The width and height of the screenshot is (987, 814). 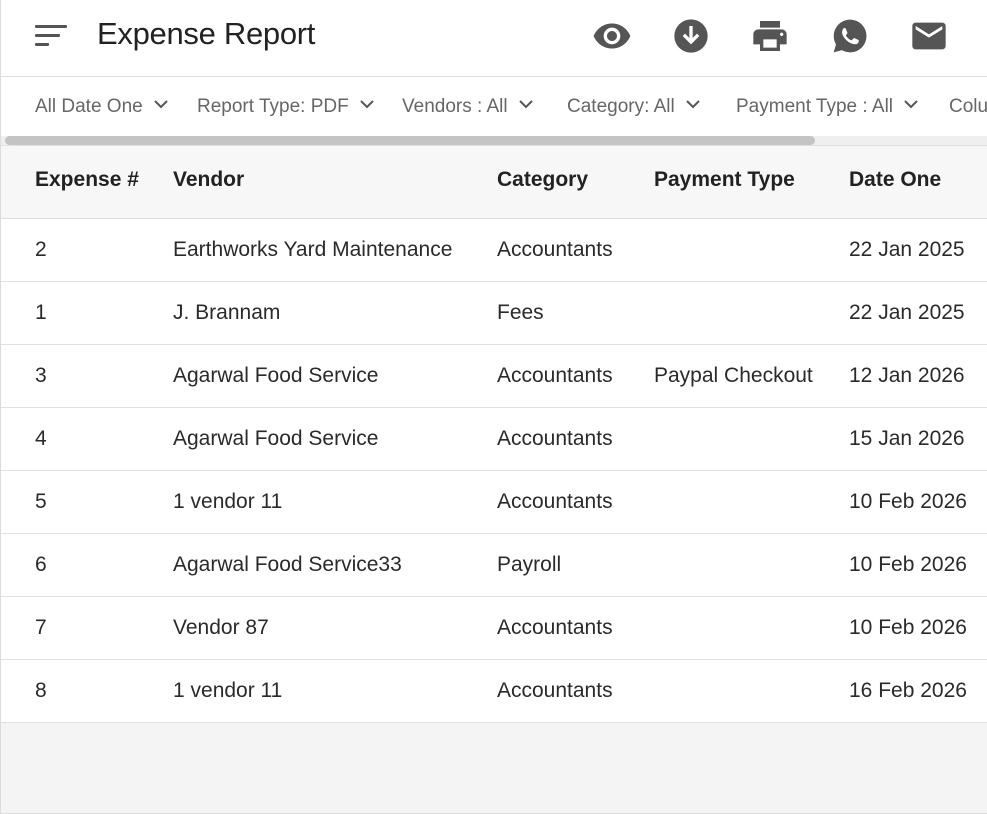 What do you see at coordinates (494, 38) in the screenshot?
I see `app-header: Expense Report` at bounding box center [494, 38].